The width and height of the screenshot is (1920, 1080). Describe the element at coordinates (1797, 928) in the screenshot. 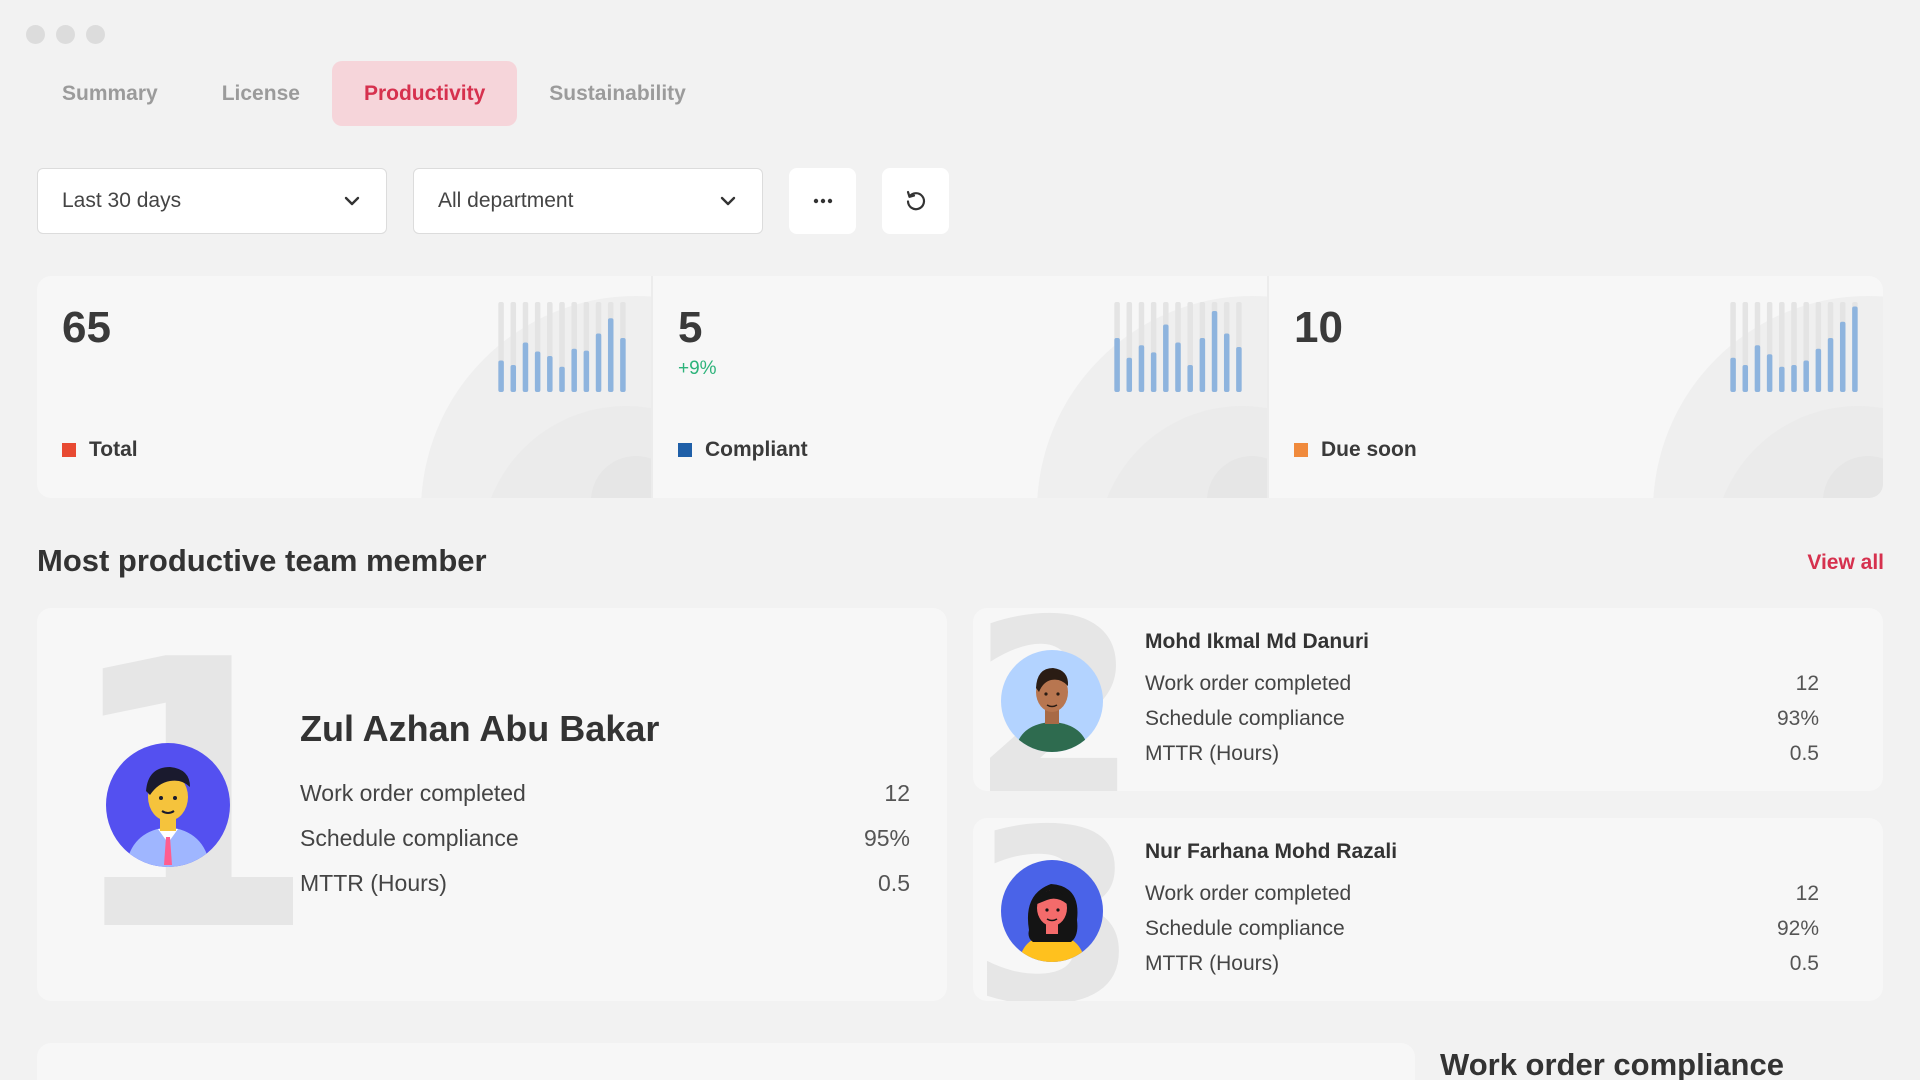

I see `metric-value: 92%` at that location.